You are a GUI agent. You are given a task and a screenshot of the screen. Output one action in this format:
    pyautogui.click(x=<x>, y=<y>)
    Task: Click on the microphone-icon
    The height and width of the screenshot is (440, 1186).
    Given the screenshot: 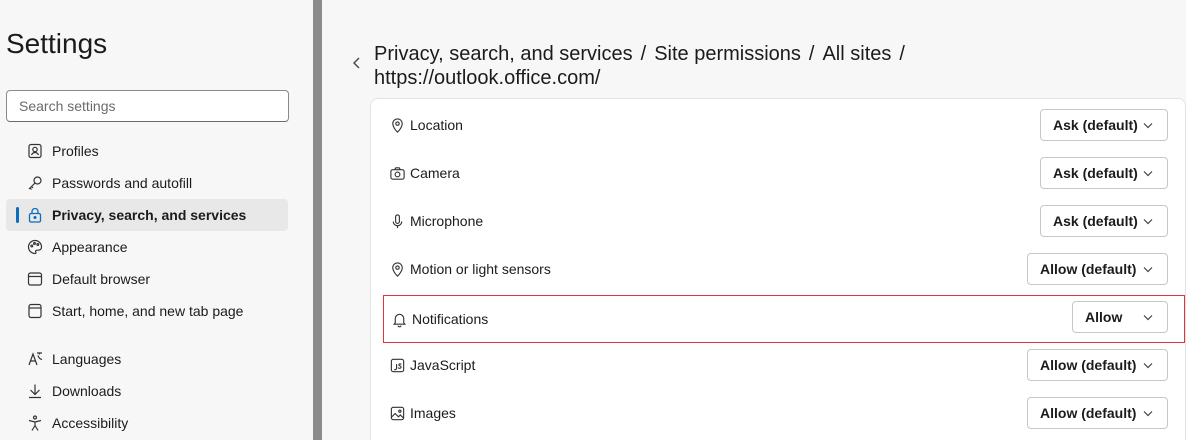 What is the action you would take?
    pyautogui.click(x=397, y=221)
    